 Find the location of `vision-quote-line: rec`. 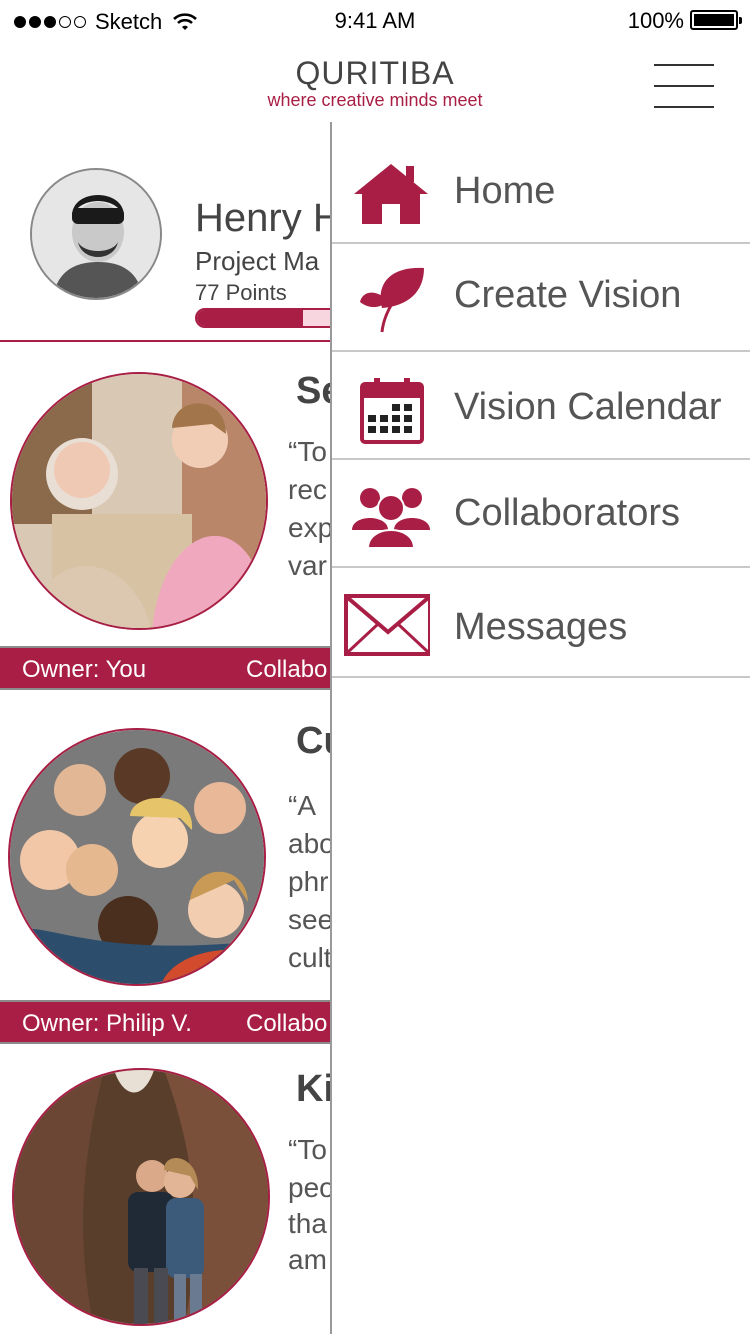

vision-quote-line: rec is located at coordinates (307, 489).